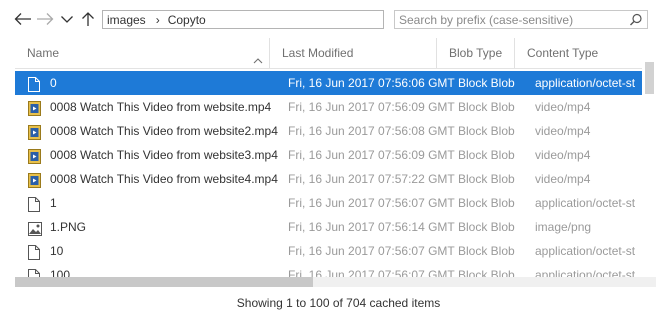 This screenshot has width=672, height=333. I want to click on forward-button, so click(45, 19).